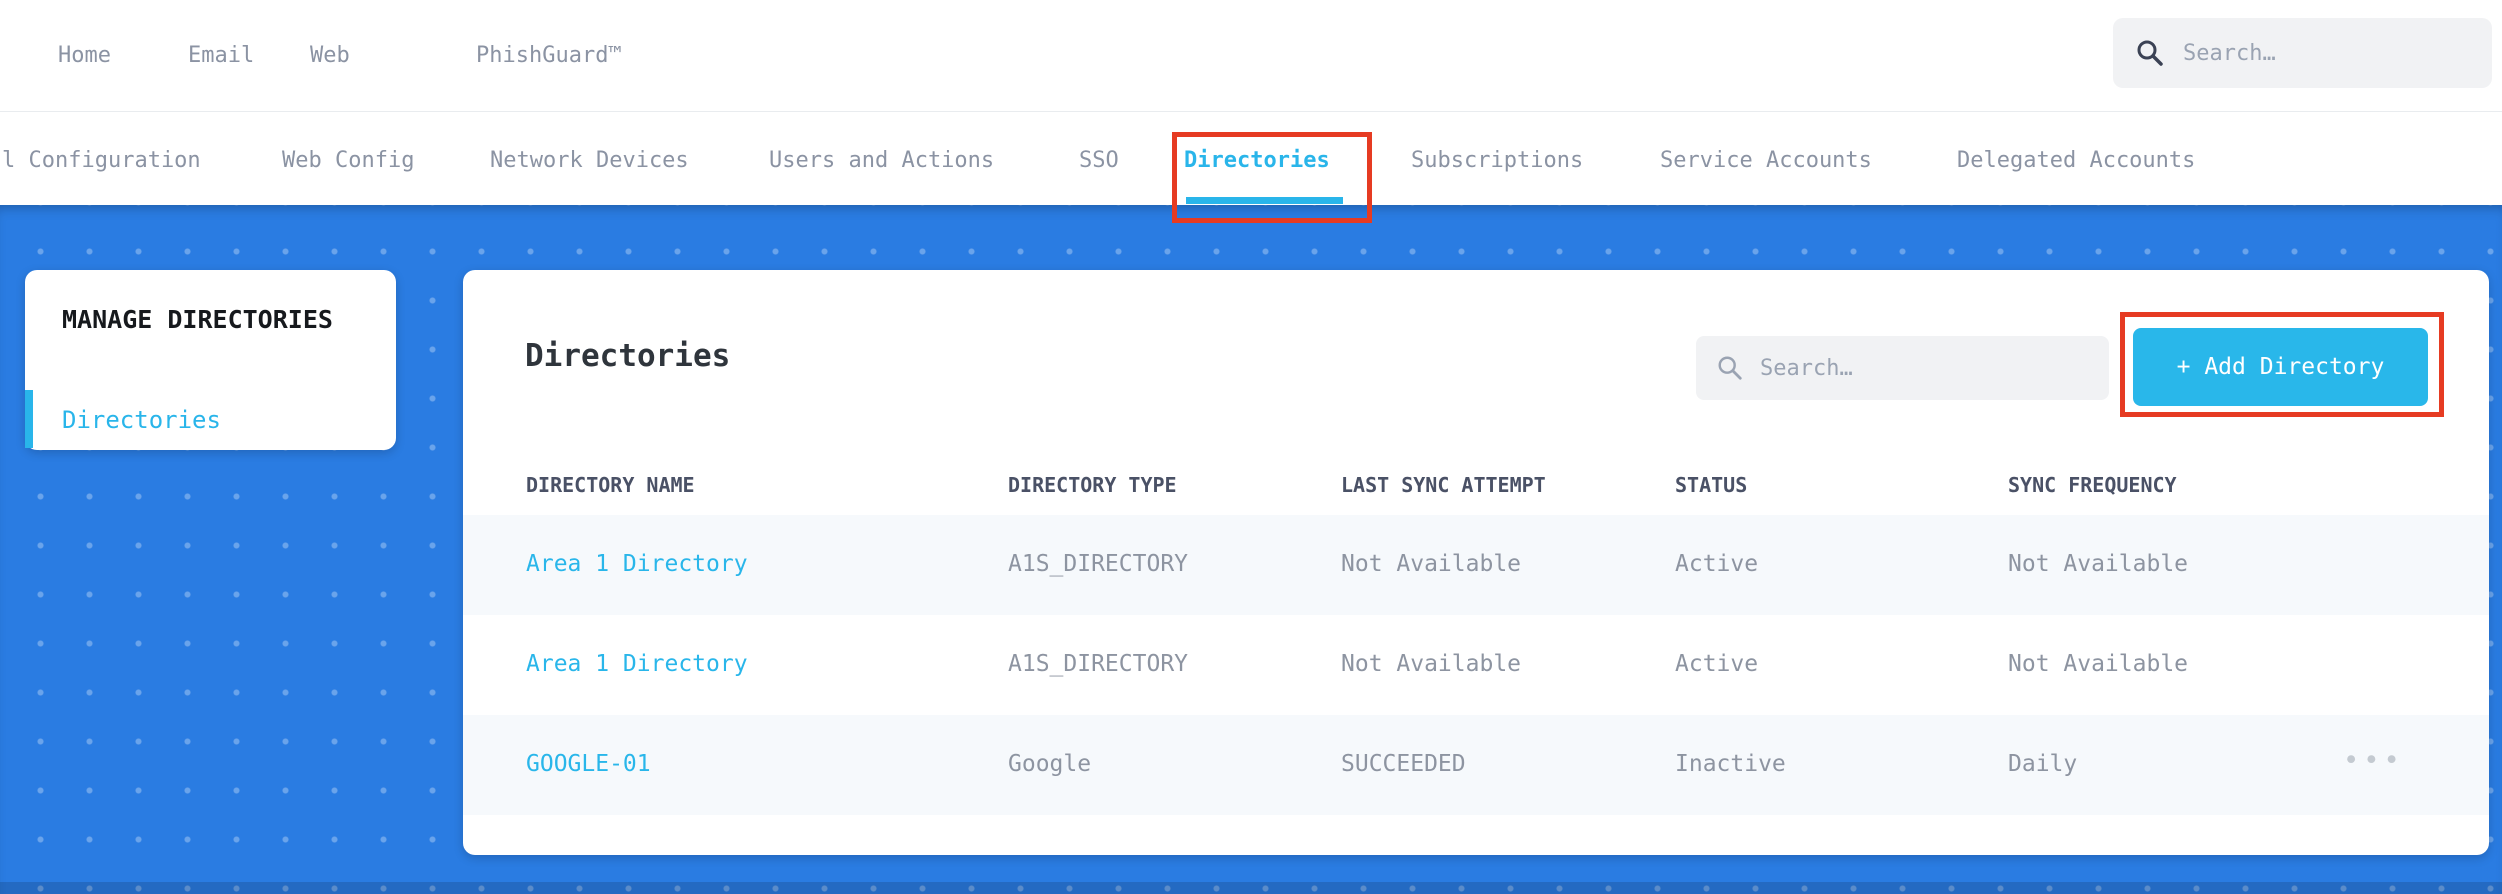 The height and width of the screenshot is (894, 2502). What do you see at coordinates (1403, 764) in the screenshot?
I see `last-sync-cell: SUCCEEDED` at bounding box center [1403, 764].